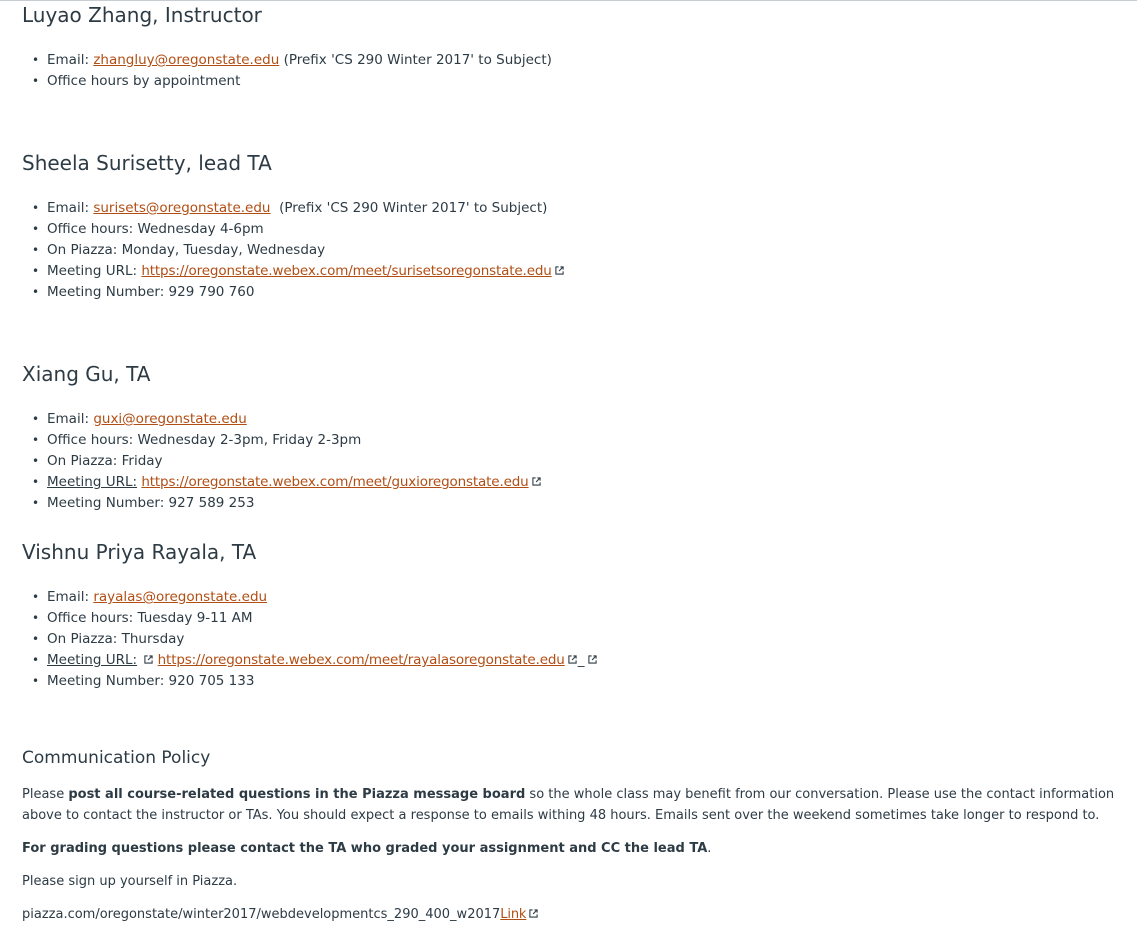 This screenshot has width=1137, height=925. What do you see at coordinates (513, 914) in the screenshot?
I see `piazza-link: Link` at bounding box center [513, 914].